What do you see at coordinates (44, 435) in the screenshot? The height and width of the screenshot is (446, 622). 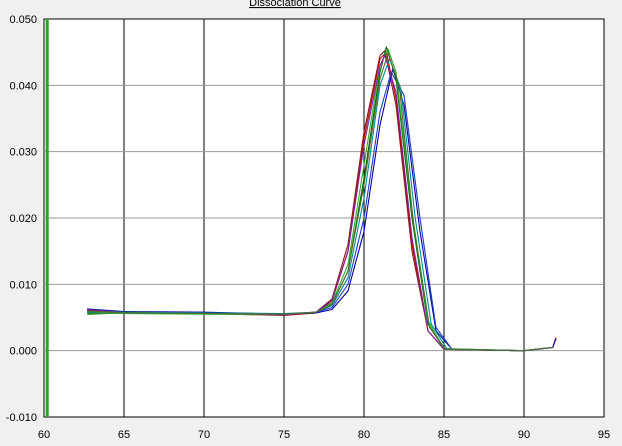 I see `x-tick-label: 60` at bounding box center [44, 435].